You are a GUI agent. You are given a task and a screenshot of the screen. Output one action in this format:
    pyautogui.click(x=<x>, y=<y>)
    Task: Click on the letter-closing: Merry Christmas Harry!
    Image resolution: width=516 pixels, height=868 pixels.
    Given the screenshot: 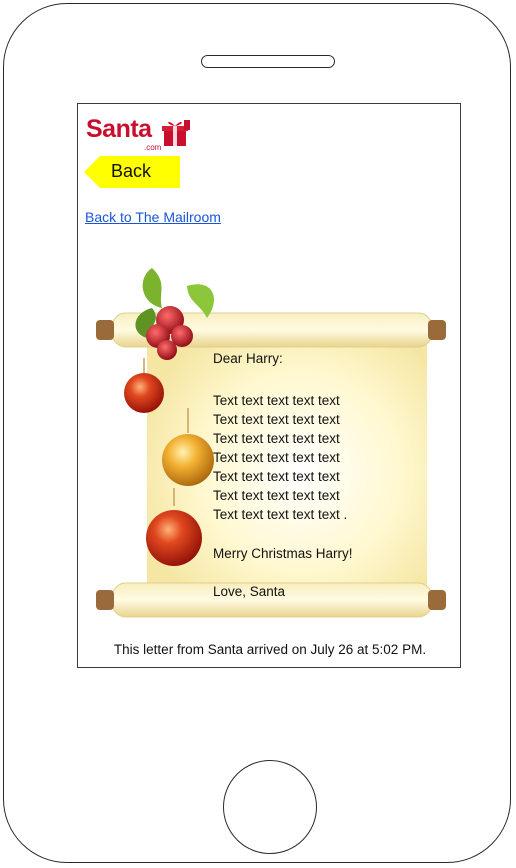 What is the action you would take?
    pyautogui.click(x=283, y=553)
    